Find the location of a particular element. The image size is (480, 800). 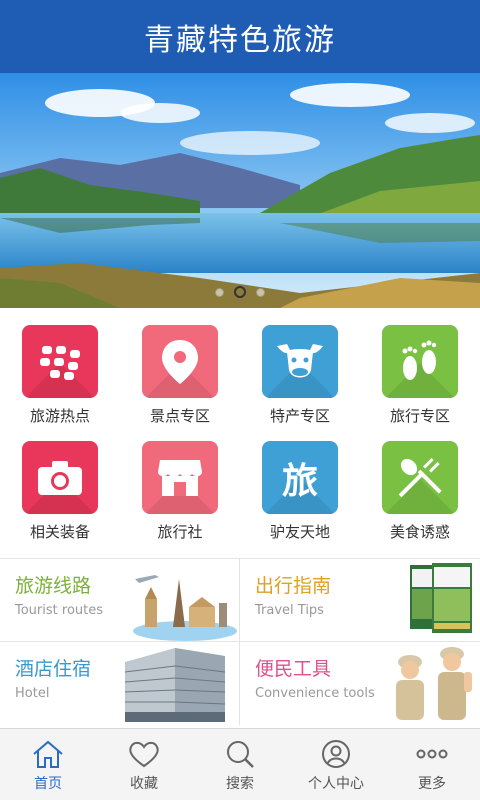

grid-item-label: 旅游热点 is located at coordinates (59, 416).